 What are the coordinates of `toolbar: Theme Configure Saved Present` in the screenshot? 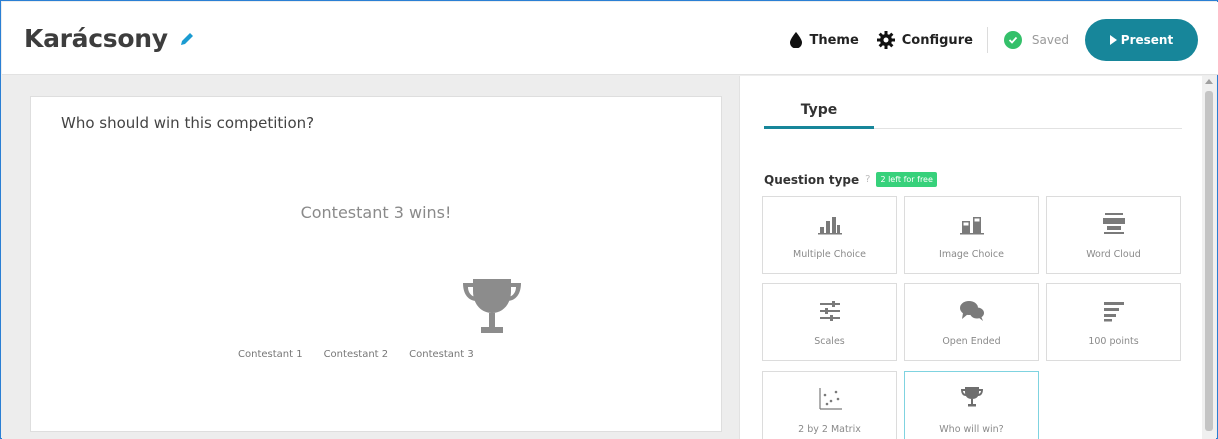 It's located at (985, 40).